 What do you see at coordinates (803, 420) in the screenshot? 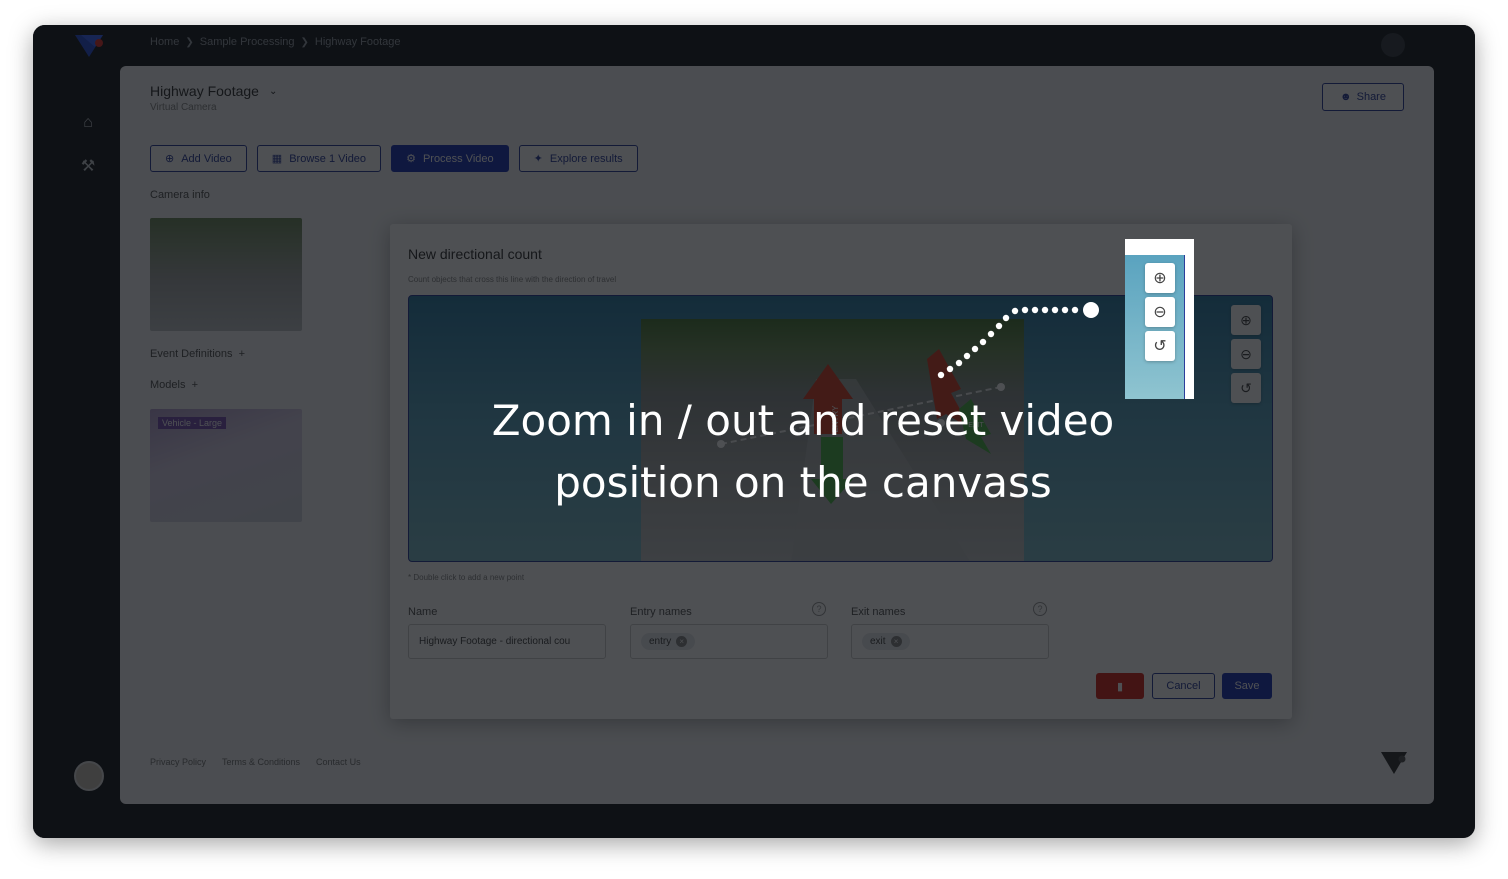
I see `callout-line-1: Zoom in / out and reset video` at bounding box center [803, 420].